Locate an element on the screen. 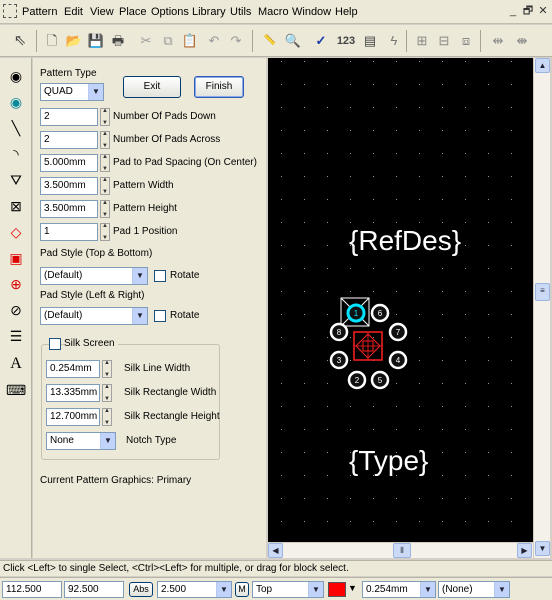  redo-icon: ↷ is located at coordinates (236, 41).